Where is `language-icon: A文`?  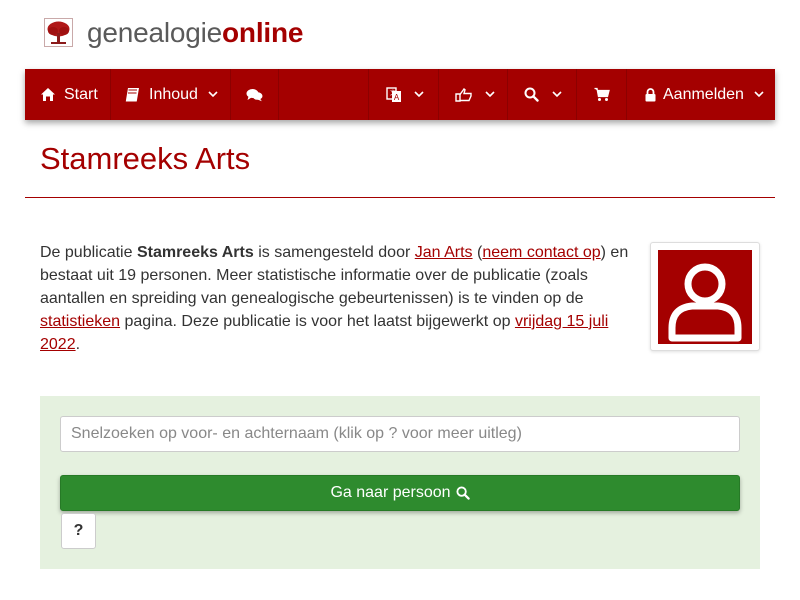
language-icon: A文 is located at coordinates (393, 95).